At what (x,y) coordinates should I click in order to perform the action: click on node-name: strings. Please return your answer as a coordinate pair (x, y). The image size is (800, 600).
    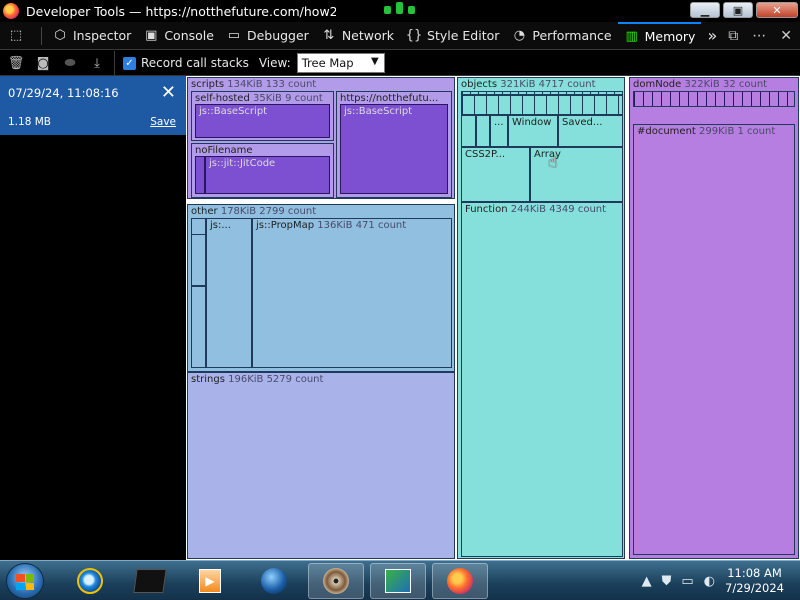
    Looking at the image, I should click on (208, 379).